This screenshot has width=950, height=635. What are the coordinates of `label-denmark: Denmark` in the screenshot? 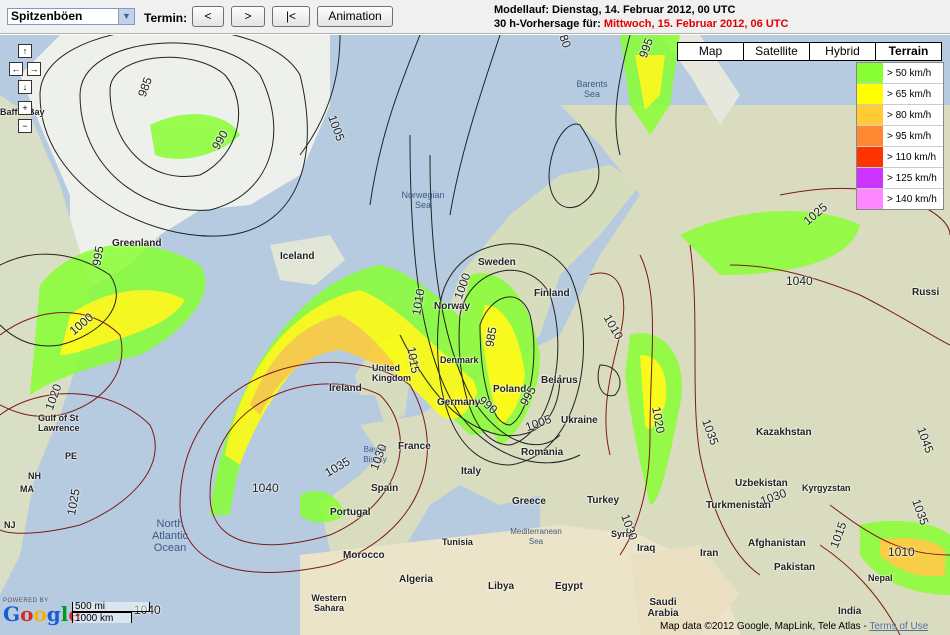 It's located at (459, 360).